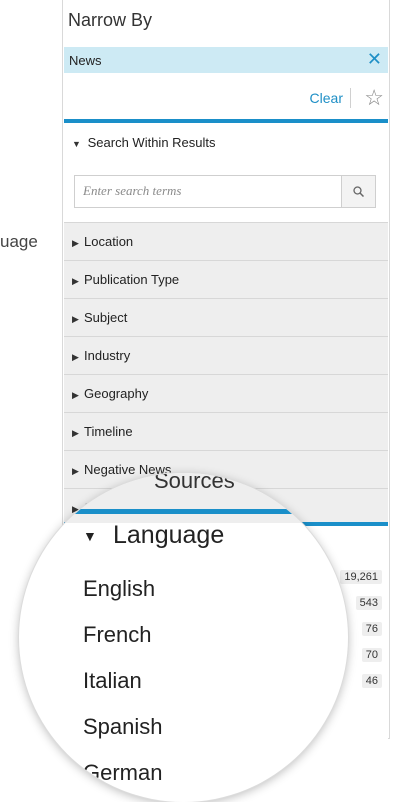  Describe the element at coordinates (119, 589) in the screenshot. I see `language-option-english: English` at that location.